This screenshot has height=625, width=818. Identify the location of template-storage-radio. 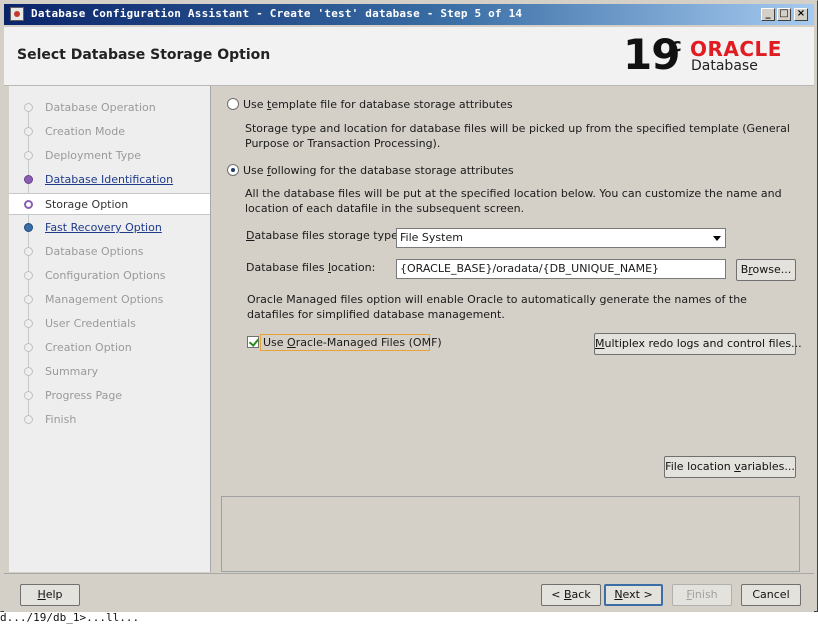
(233, 104).